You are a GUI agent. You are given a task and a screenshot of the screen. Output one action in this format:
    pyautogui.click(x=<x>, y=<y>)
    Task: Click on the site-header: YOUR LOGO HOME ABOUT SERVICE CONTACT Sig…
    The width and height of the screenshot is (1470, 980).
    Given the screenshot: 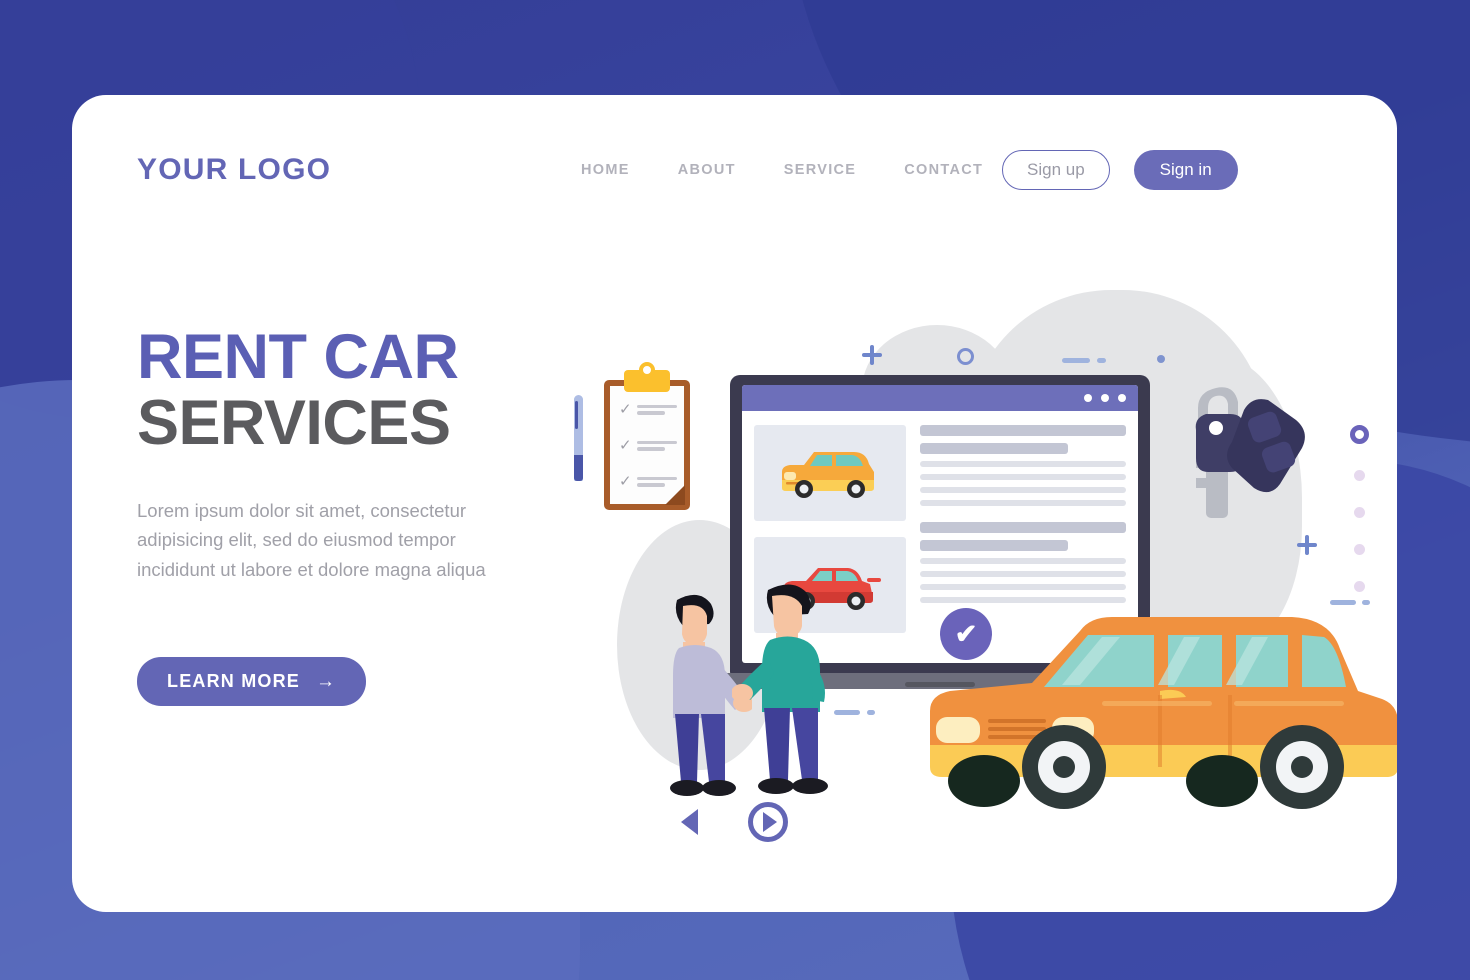 What is the action you would take?
    pyautogui.click(x=734, y=170)
    